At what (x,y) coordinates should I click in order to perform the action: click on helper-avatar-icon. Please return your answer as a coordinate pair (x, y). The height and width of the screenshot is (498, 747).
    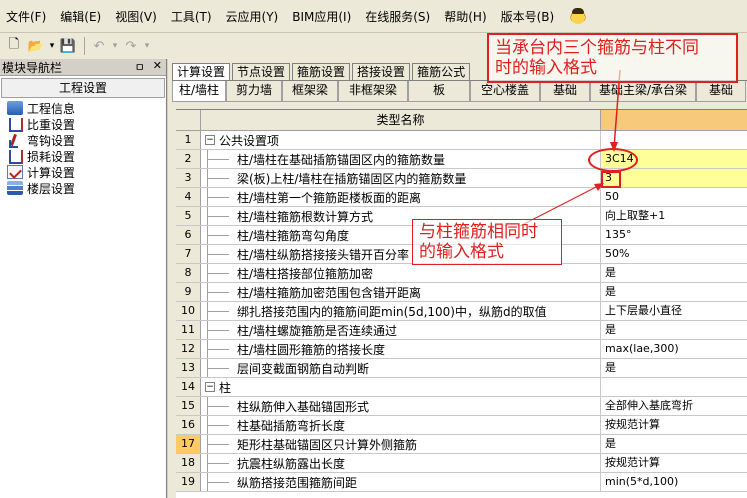
    Looking at the image, I should click on (578, 16).